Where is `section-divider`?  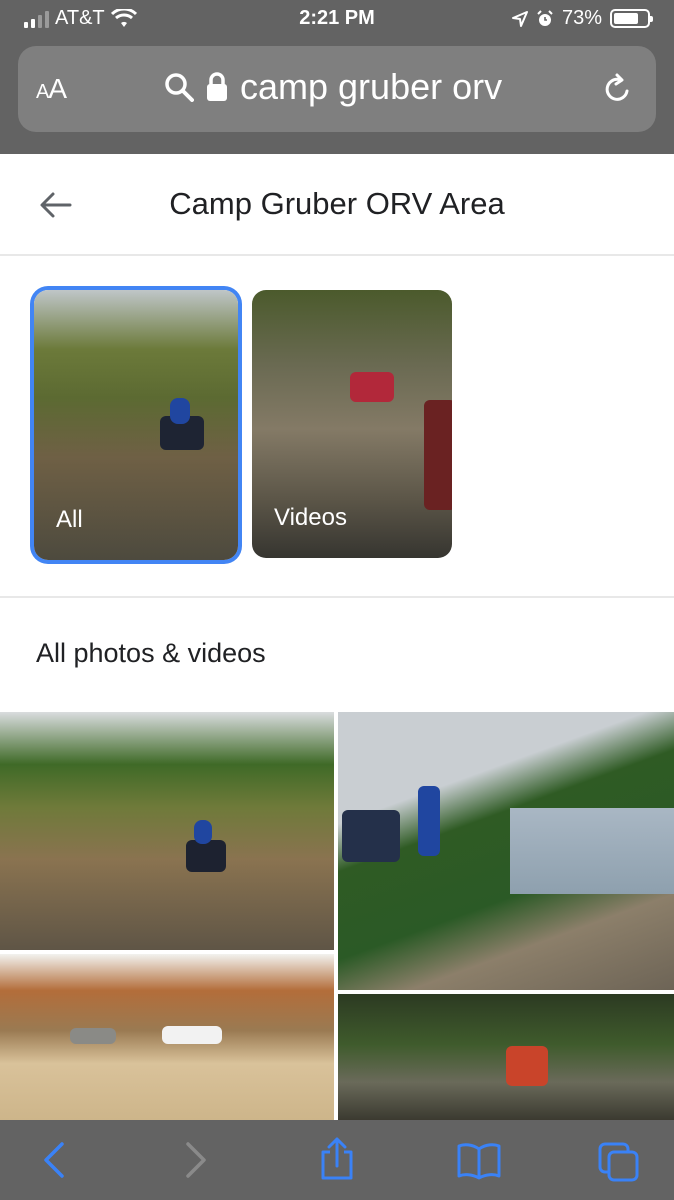 section-divider is located at coordinates (337, 597).